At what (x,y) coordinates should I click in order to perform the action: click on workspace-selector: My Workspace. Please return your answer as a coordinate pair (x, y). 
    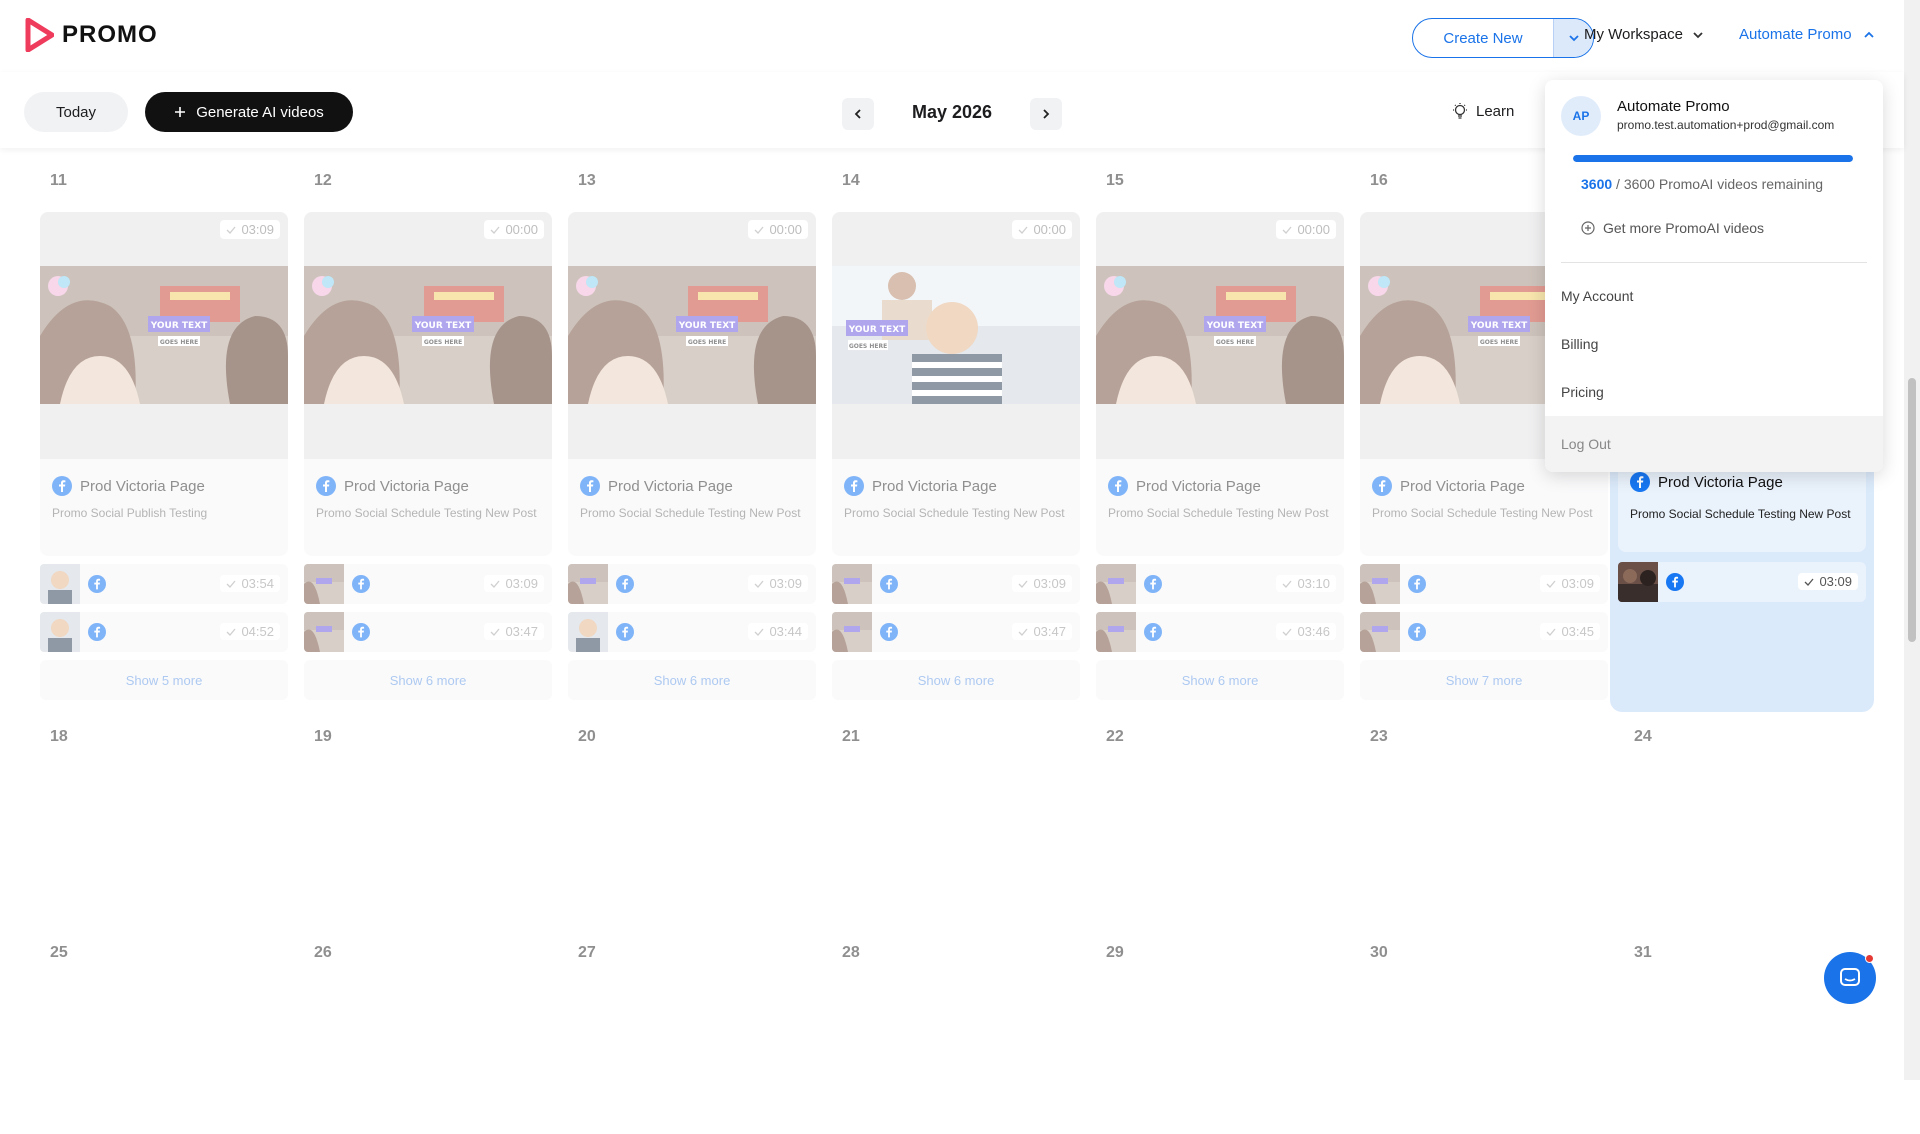
    Looking at the image, I should click on (1644, 34).